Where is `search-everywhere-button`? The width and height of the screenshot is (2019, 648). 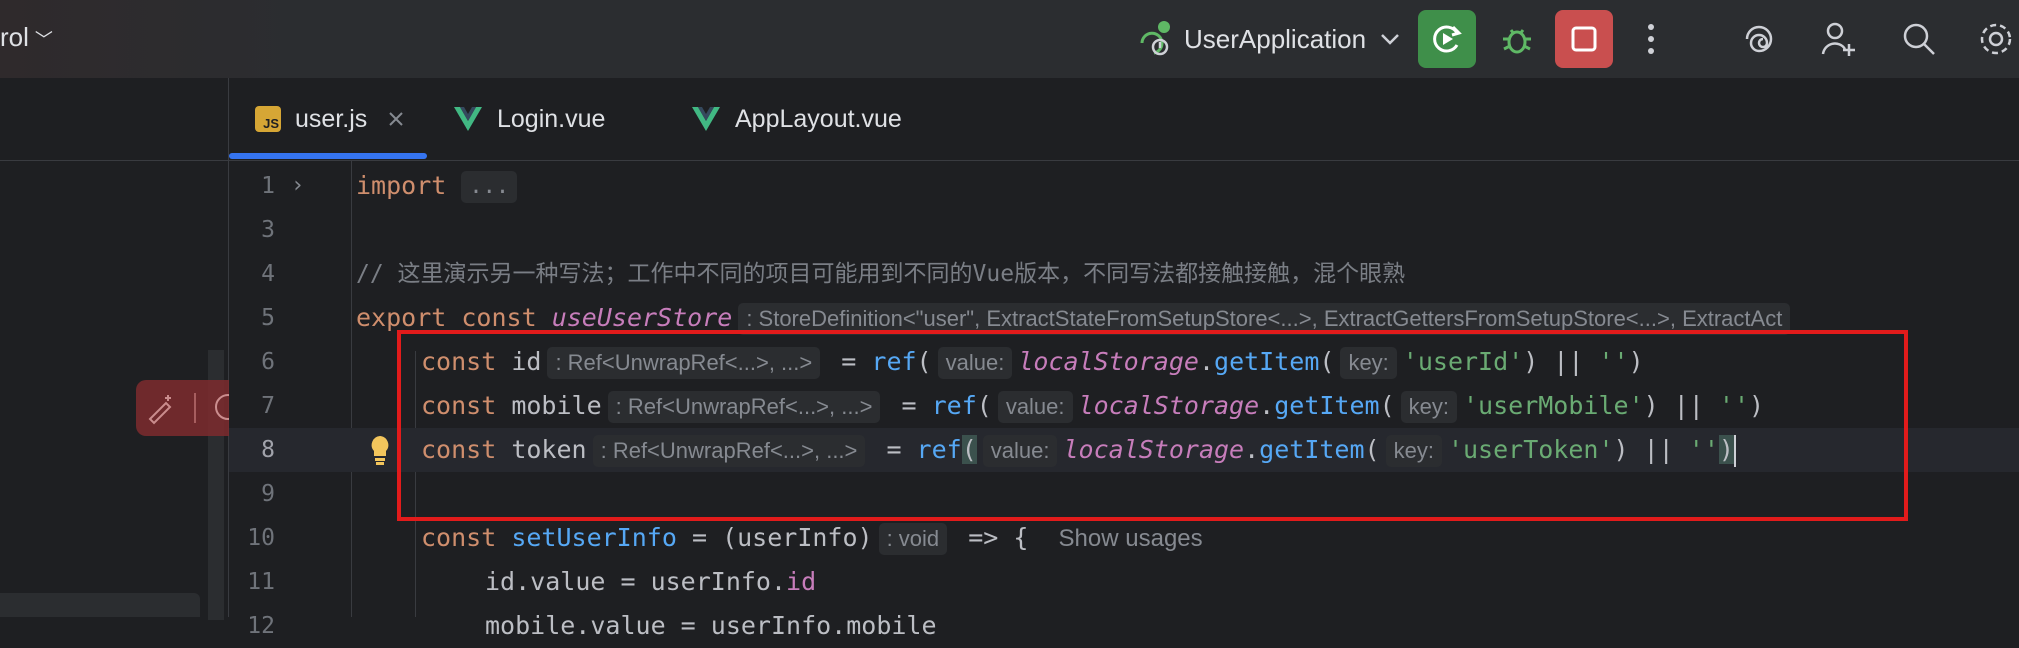 search-everywhere-button is located at coordinates (1919, 39).